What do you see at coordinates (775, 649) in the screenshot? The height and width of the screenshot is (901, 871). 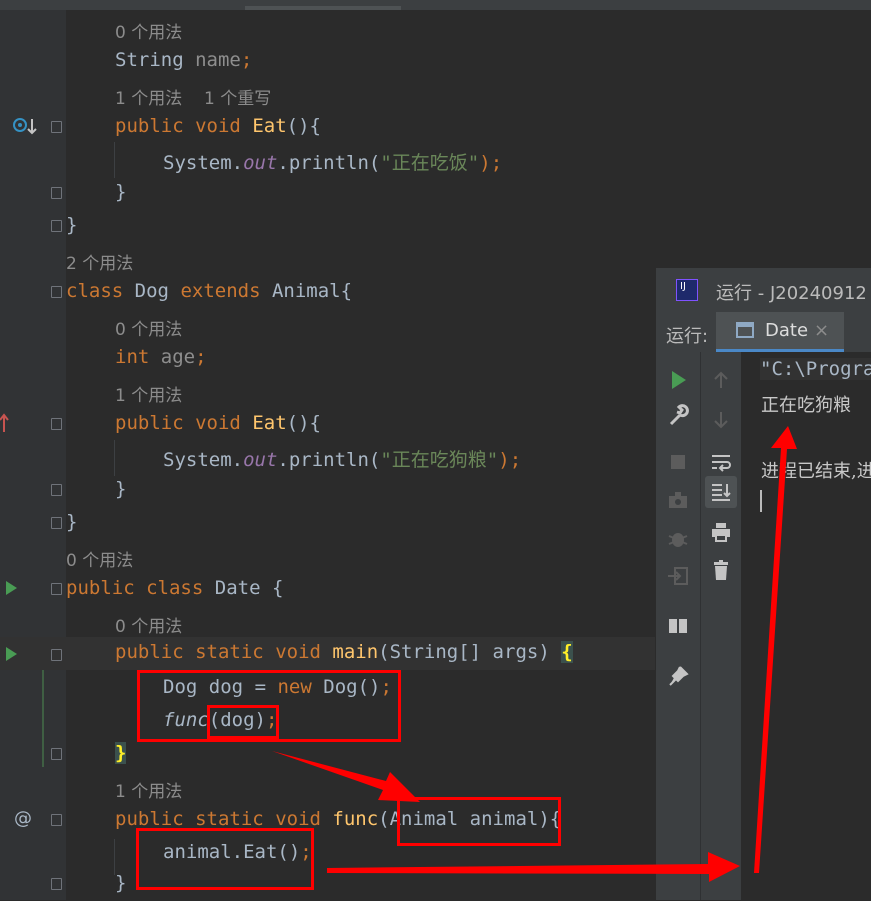 I see `arrow-console-output-icon` at bounding box center [775, 649].